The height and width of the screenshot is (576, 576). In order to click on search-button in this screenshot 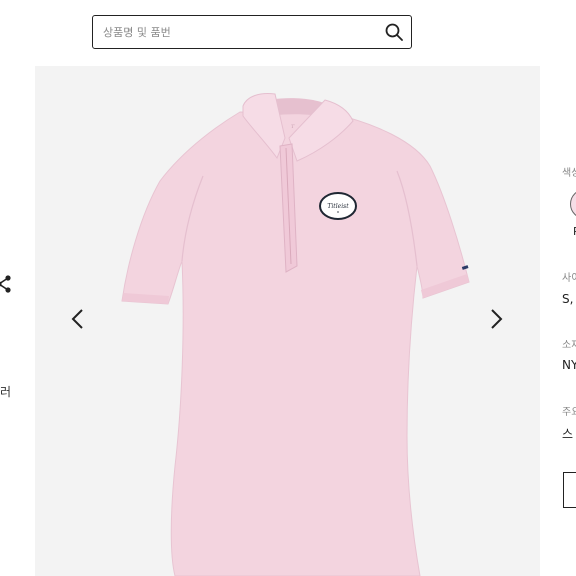, I will do `click(394, 32)`.